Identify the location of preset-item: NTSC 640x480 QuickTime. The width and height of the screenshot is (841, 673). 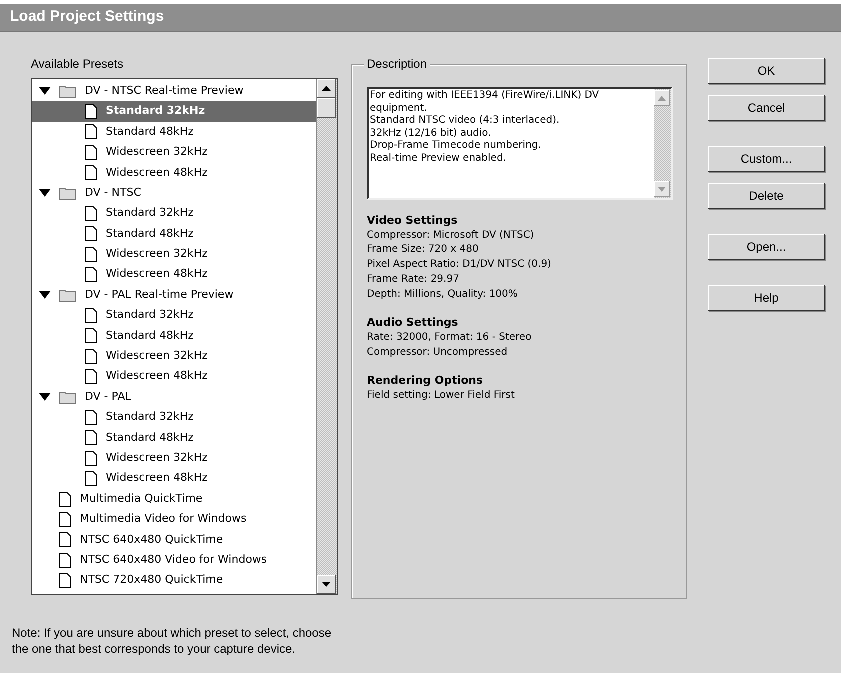
(174, 540).